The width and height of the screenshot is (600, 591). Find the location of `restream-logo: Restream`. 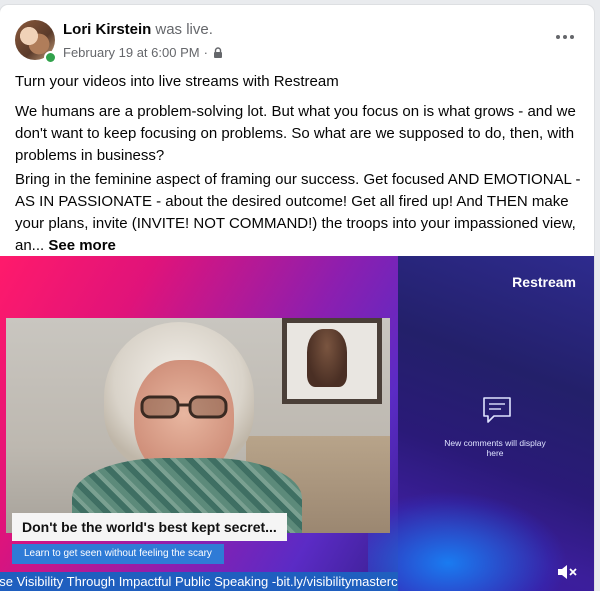

restream-logo: Restream is located at coordinates (544, 282).